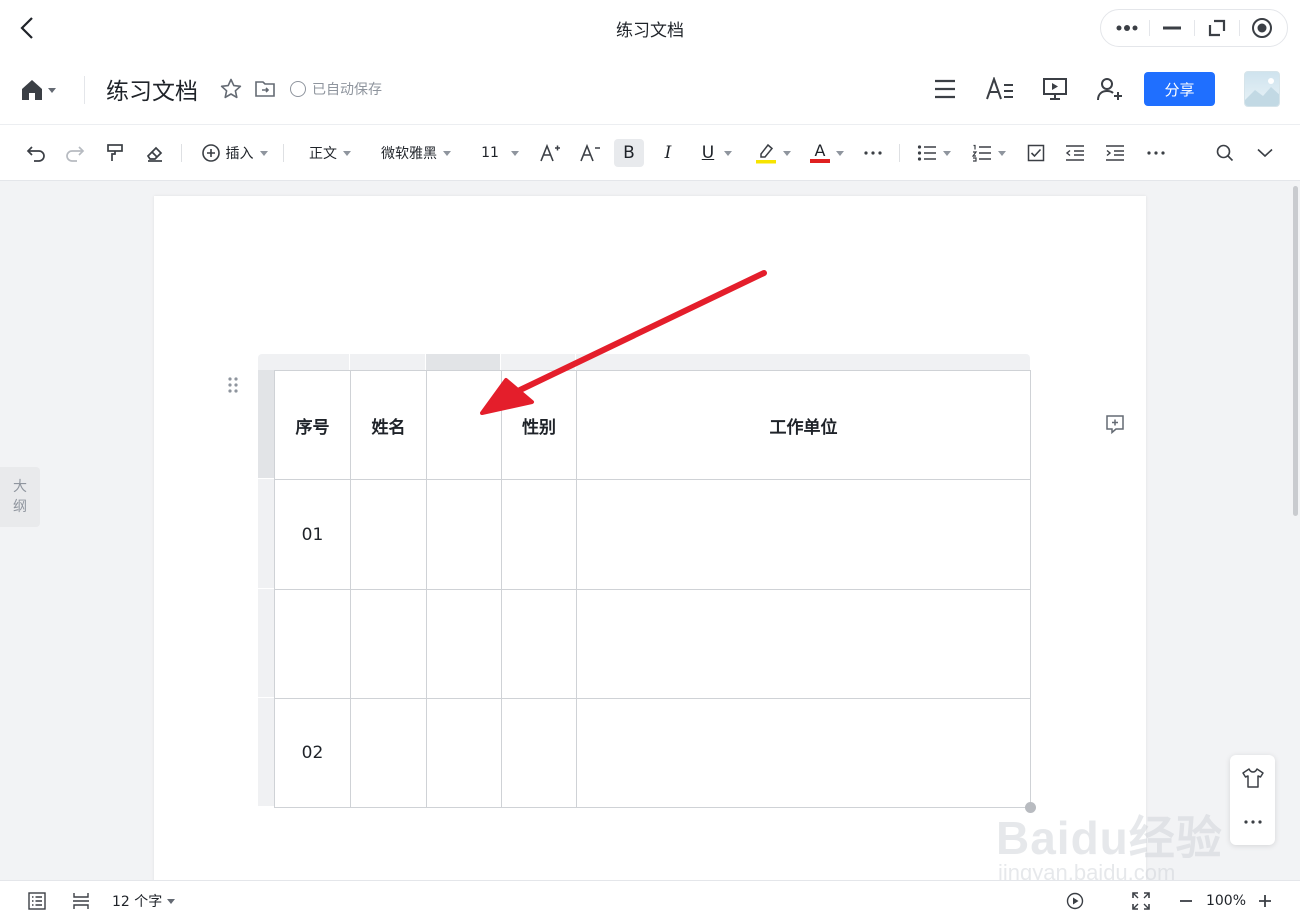 The height and width of the screenshot is (920, 1300). What do you see at coordinates (1075, 901) in the screenshot?
I see `play-button` at bounding box center [1075, 901].